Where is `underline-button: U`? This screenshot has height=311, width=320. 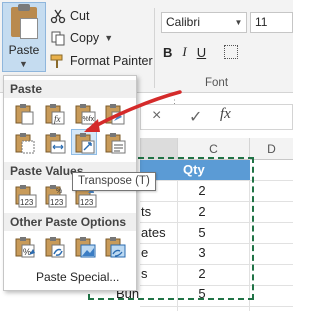 underline-button: U is located at coordinates (201, 52).